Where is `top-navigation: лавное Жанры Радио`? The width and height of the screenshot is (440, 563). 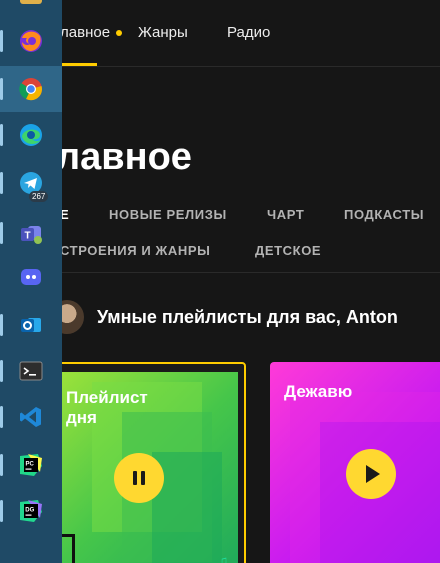 top-navigation: лавное Жанры Радио is located at coordinates (251, 33).